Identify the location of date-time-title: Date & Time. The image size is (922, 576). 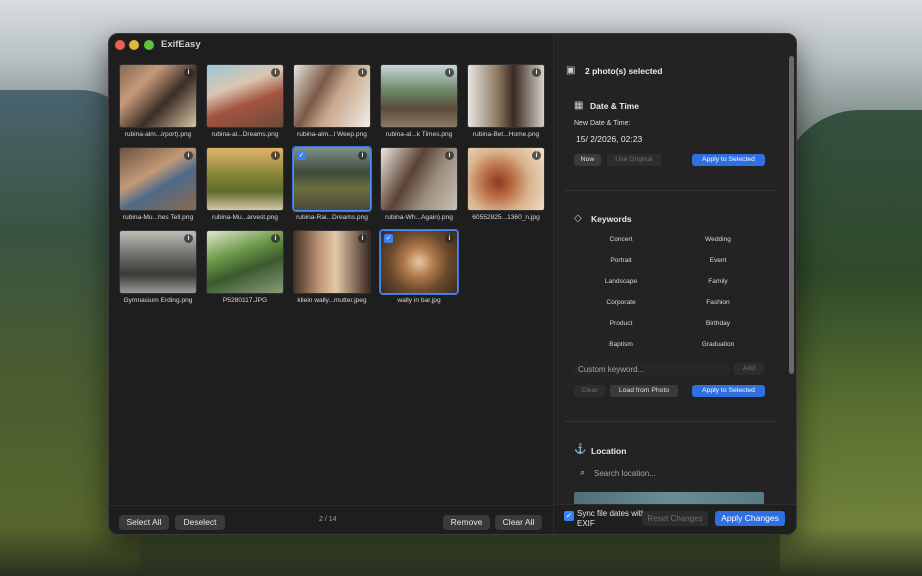
(614, 106).